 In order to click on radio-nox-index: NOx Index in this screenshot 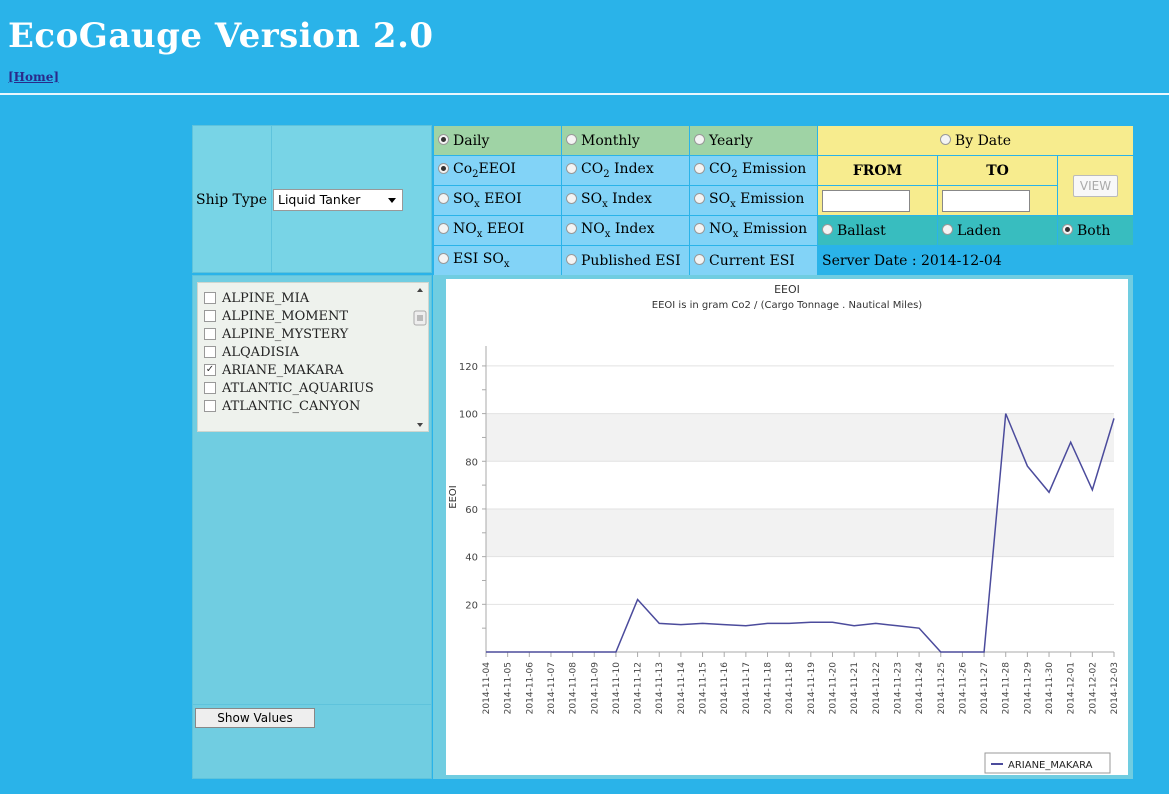, I will do `click(625, 230)`.